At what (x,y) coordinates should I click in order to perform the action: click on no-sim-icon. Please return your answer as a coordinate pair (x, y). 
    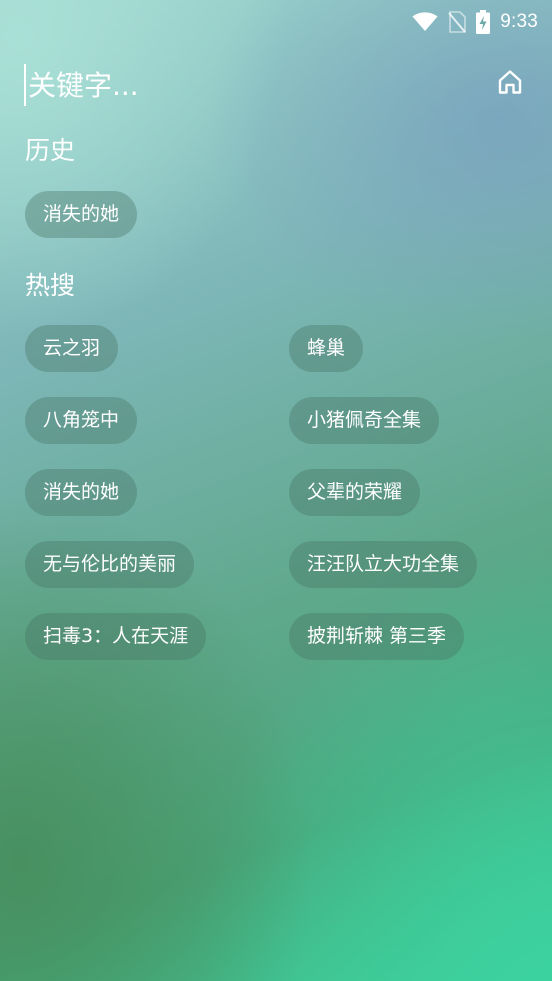
    Looking at the image, I should click on (457, 22).